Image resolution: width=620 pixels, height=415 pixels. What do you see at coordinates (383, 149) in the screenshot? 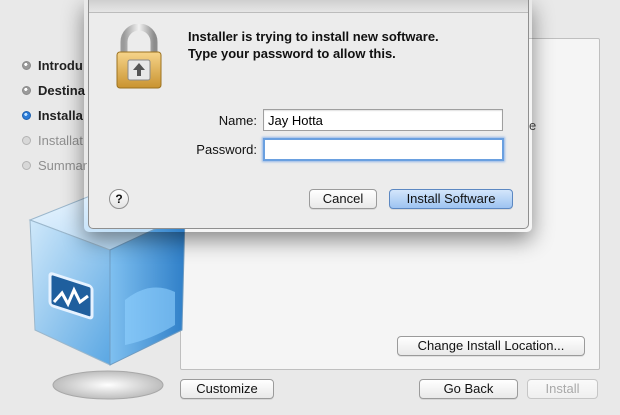
I see `password-field` at bounding box center [383, 149].